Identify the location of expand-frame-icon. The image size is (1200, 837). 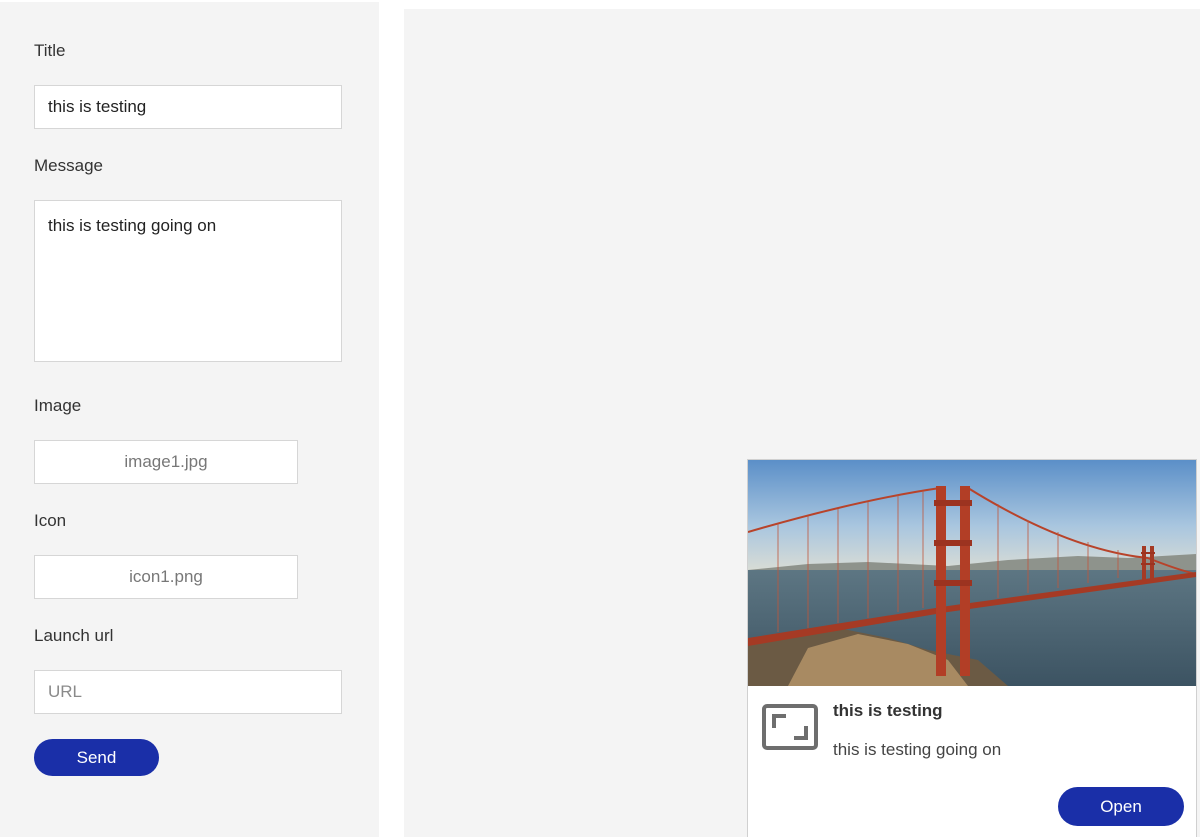
(791, 728).